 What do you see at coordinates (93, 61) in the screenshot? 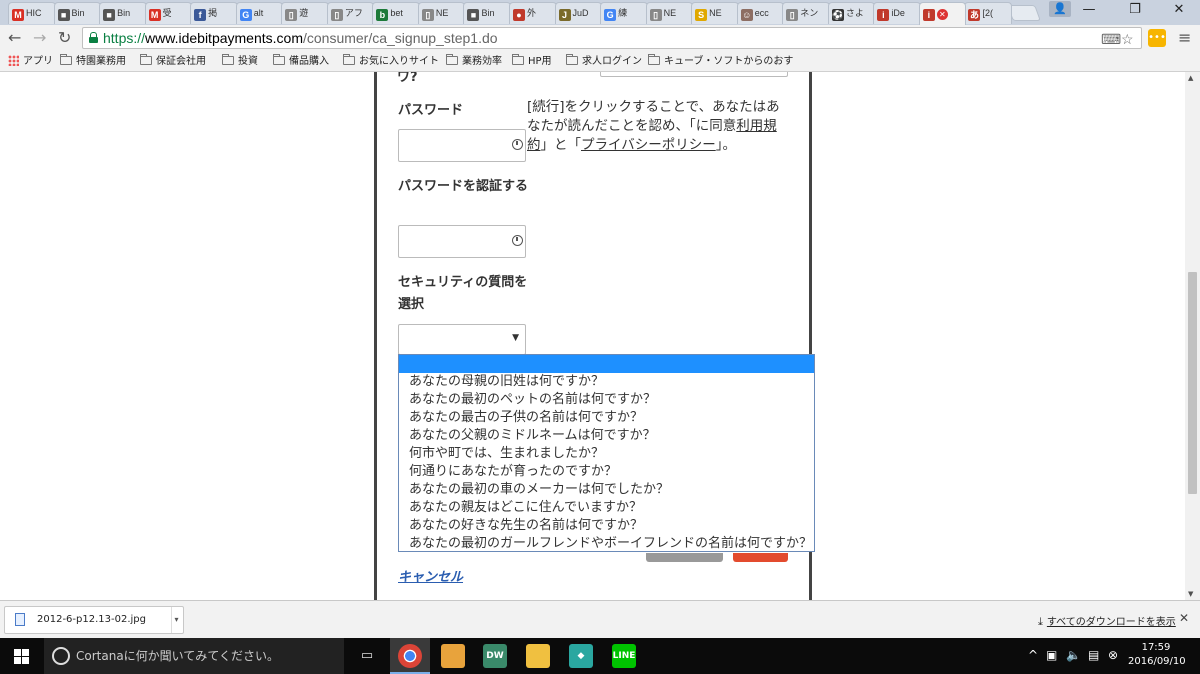
I see `bookmark-item: 特園業務用` at bounding box center [93, 61].